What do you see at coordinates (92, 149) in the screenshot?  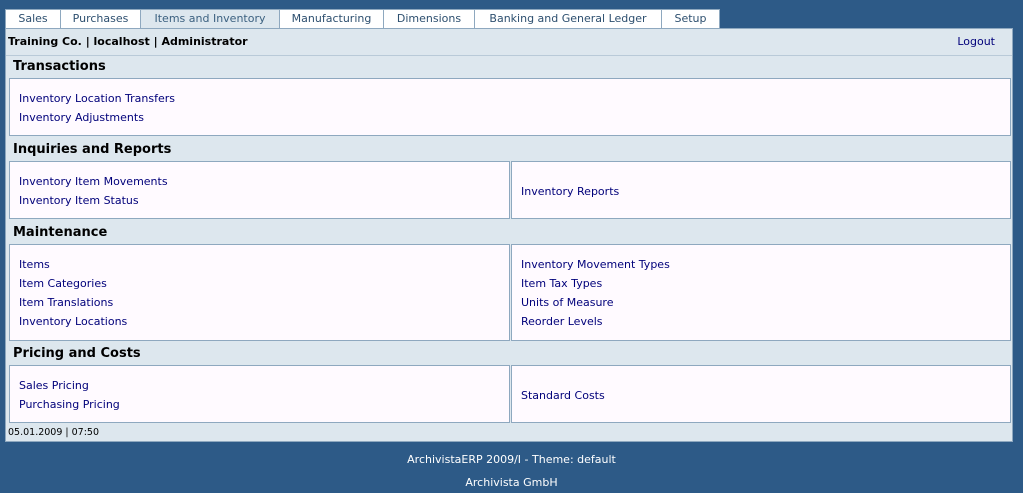 I see `section-title-inquiries: Inquiries and Reports` at bounding box center [92, 149].